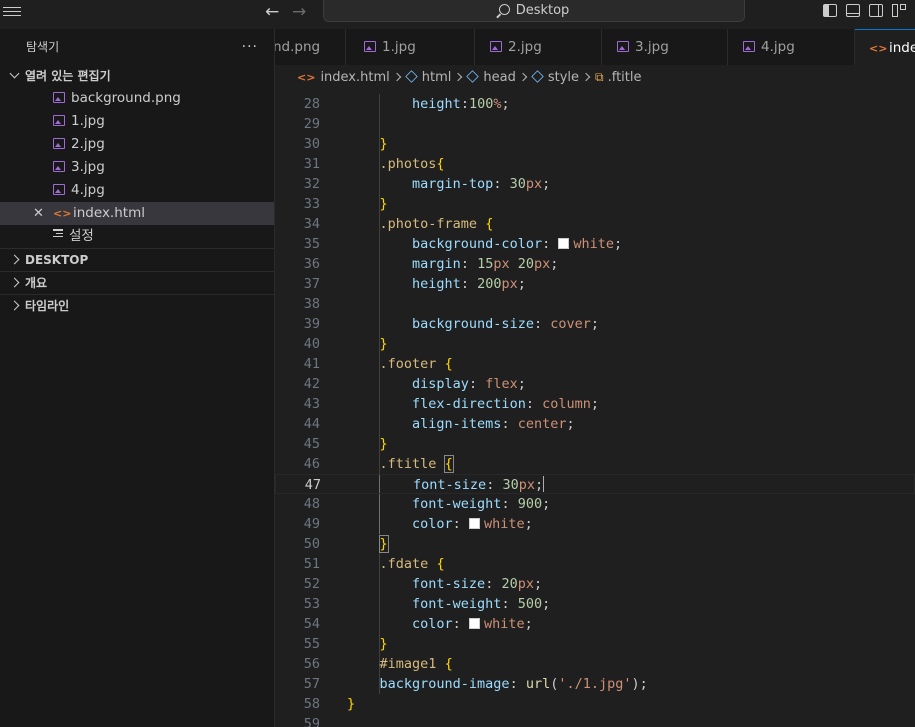  I want to click on code-line: 28 height:100%;, so click(595, 104).